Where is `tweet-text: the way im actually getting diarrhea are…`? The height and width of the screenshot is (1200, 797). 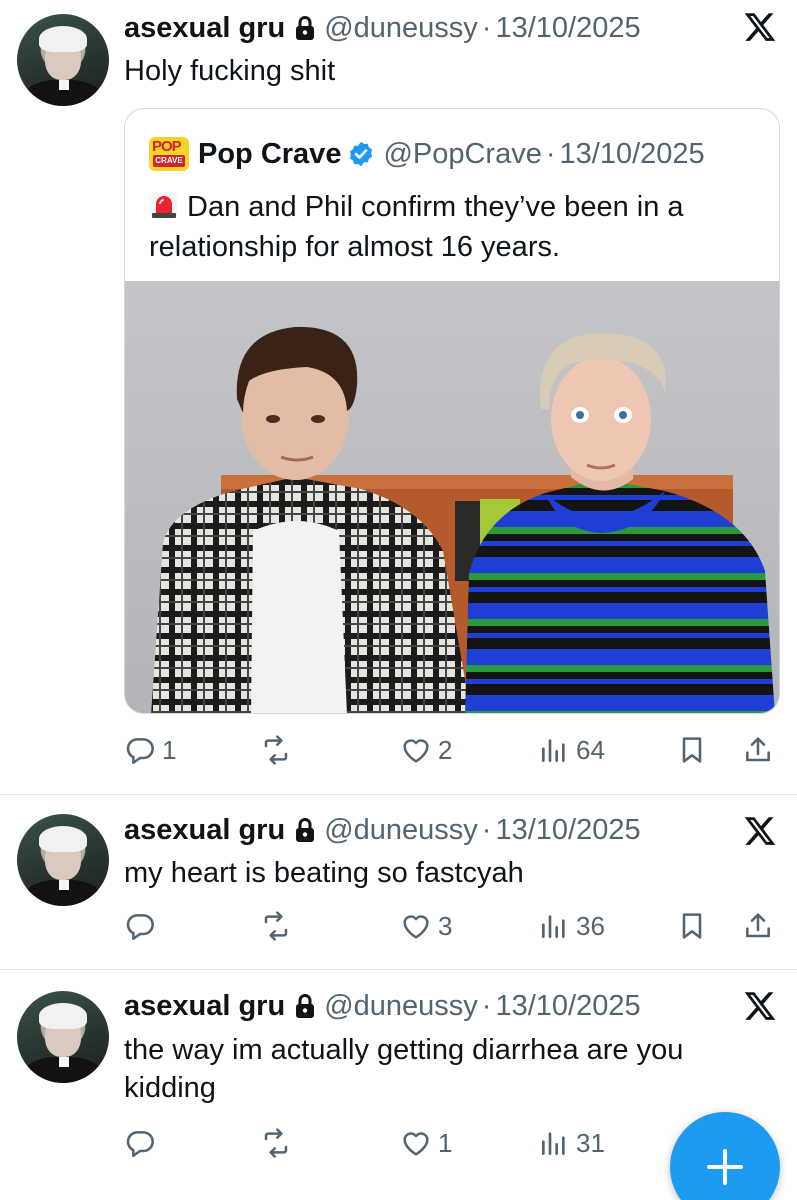 tweet-text: the way im actually getting diarrhea are… is located at coordinates (404, 1069).